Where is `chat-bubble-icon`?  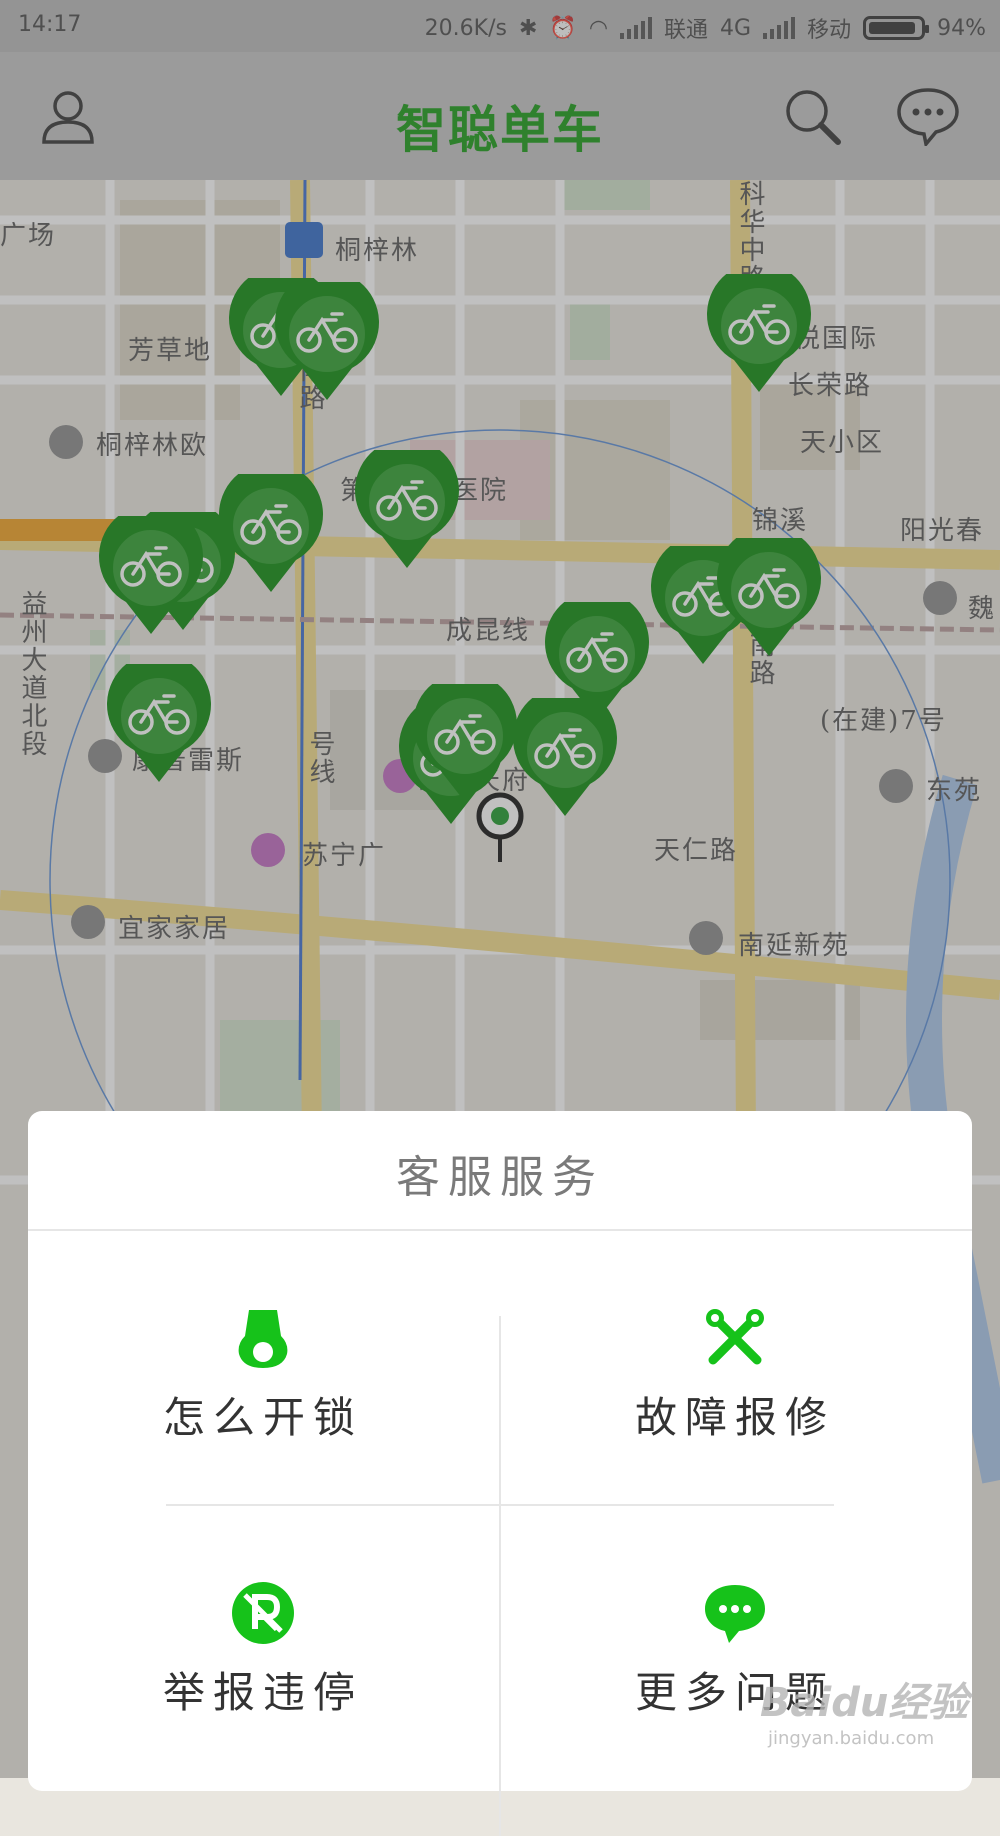
chat-bubble-icon is located at coordinates (735, 1614).